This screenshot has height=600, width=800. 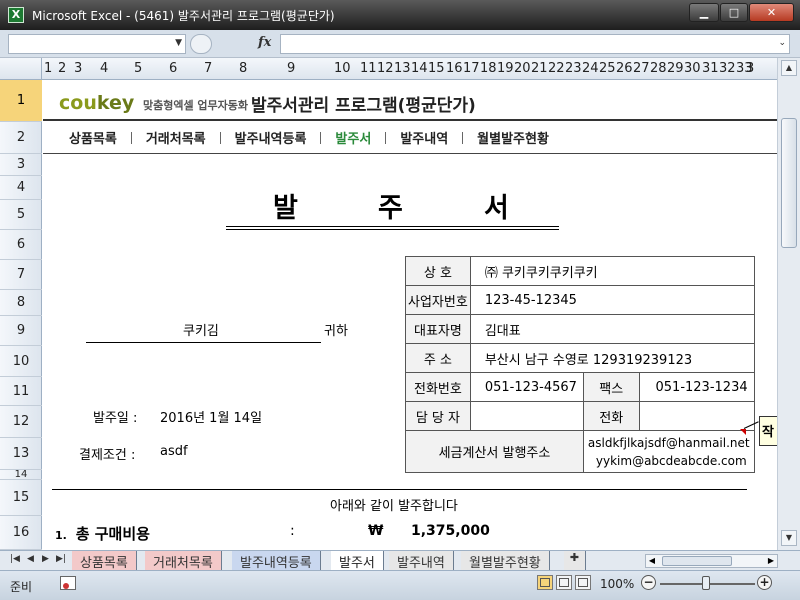 What do you see at coordinates (271, 137) in the screenshot?
I see `menu-order-entry: 발주내역등록` at bounding box center [271, 137].